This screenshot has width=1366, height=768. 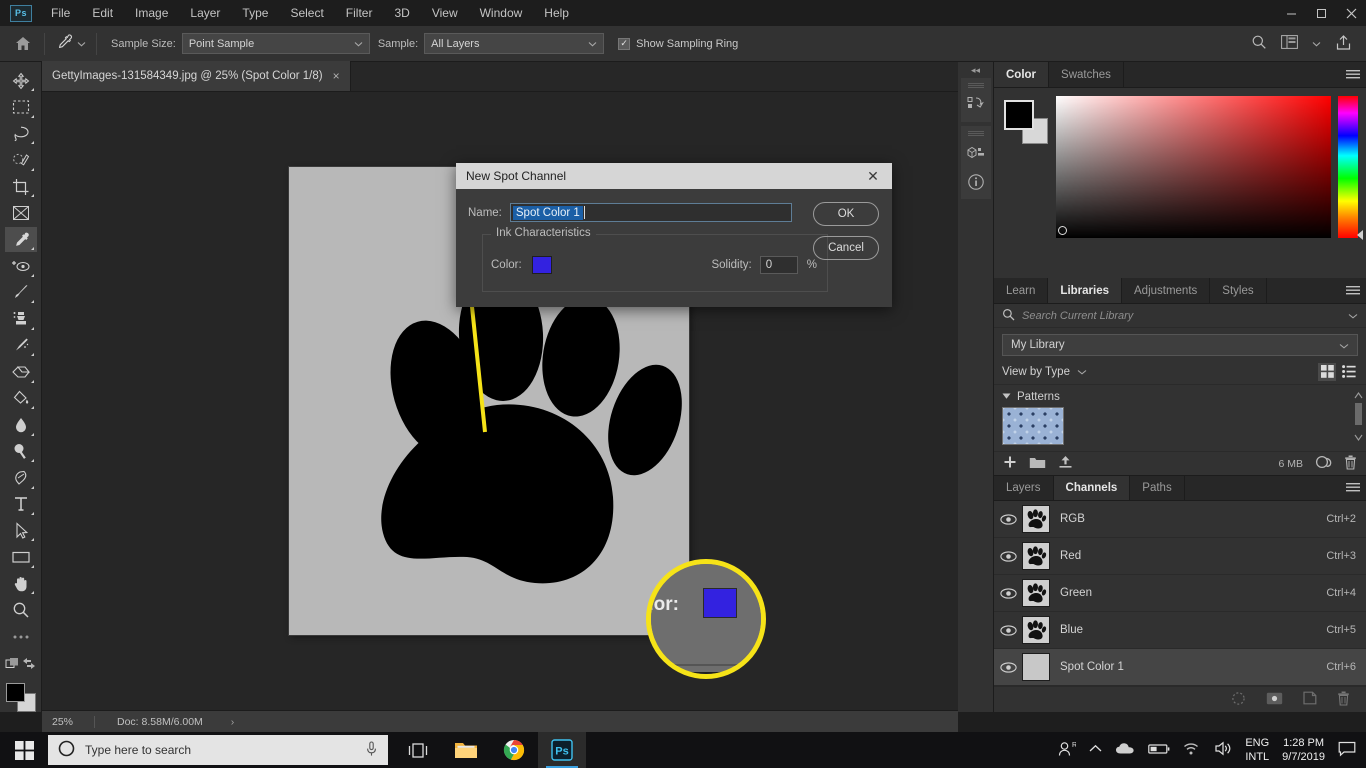 What do you see at coordinates (650, 212) in the screenshot?
I see `name-input: Spot Color 1` at bounding box center [650, 212].